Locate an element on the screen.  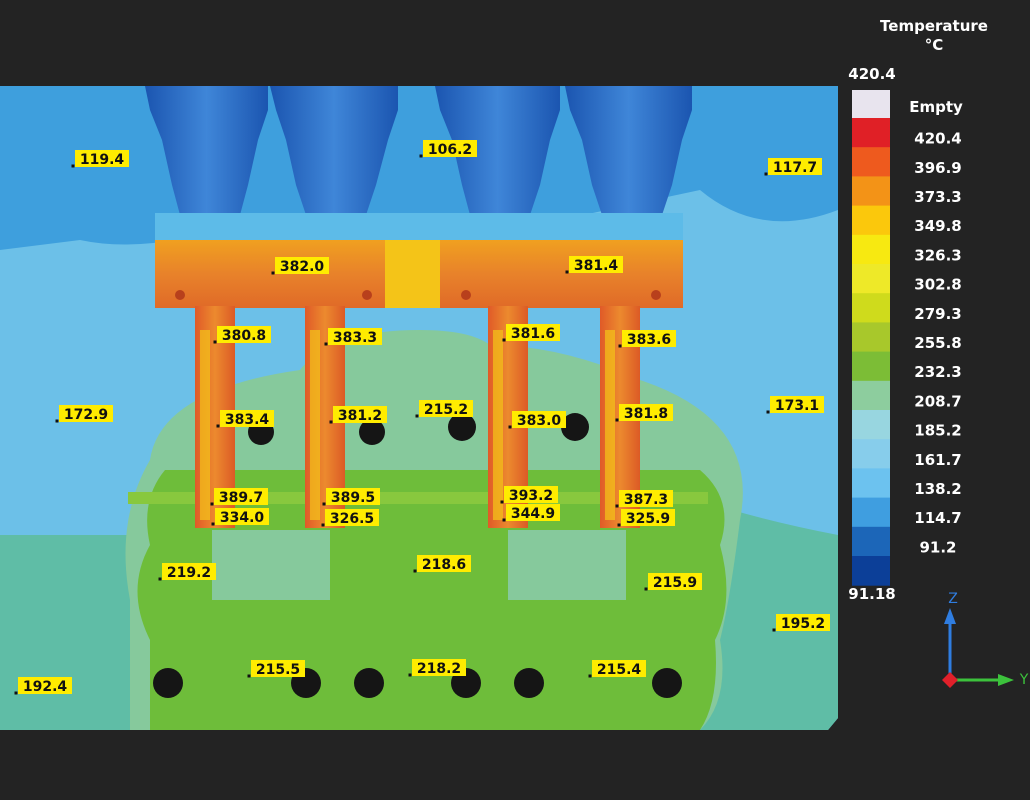
probe-value: 380.8 is located at coordinates (244, 336).